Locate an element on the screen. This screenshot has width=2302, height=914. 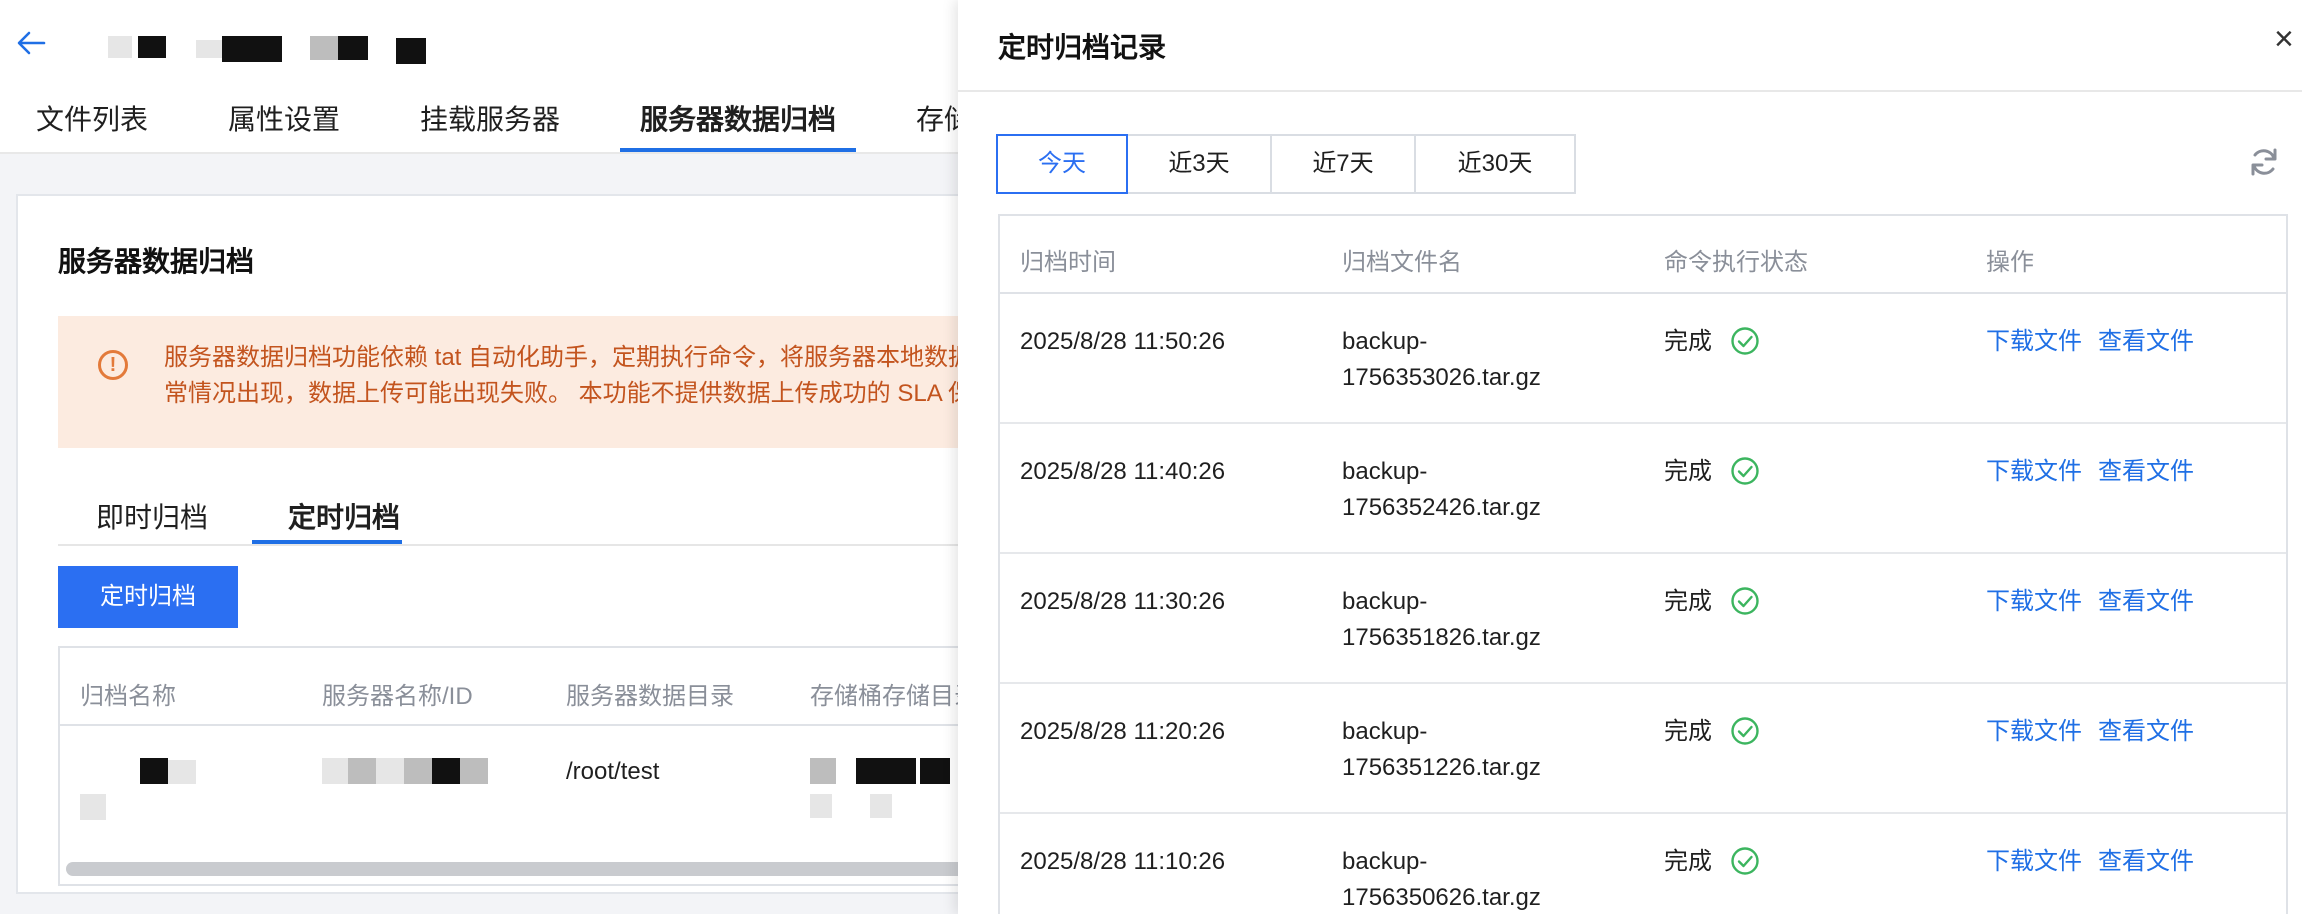
column-header-archive-name: 归档名称 is located at coordinates (128, 693).